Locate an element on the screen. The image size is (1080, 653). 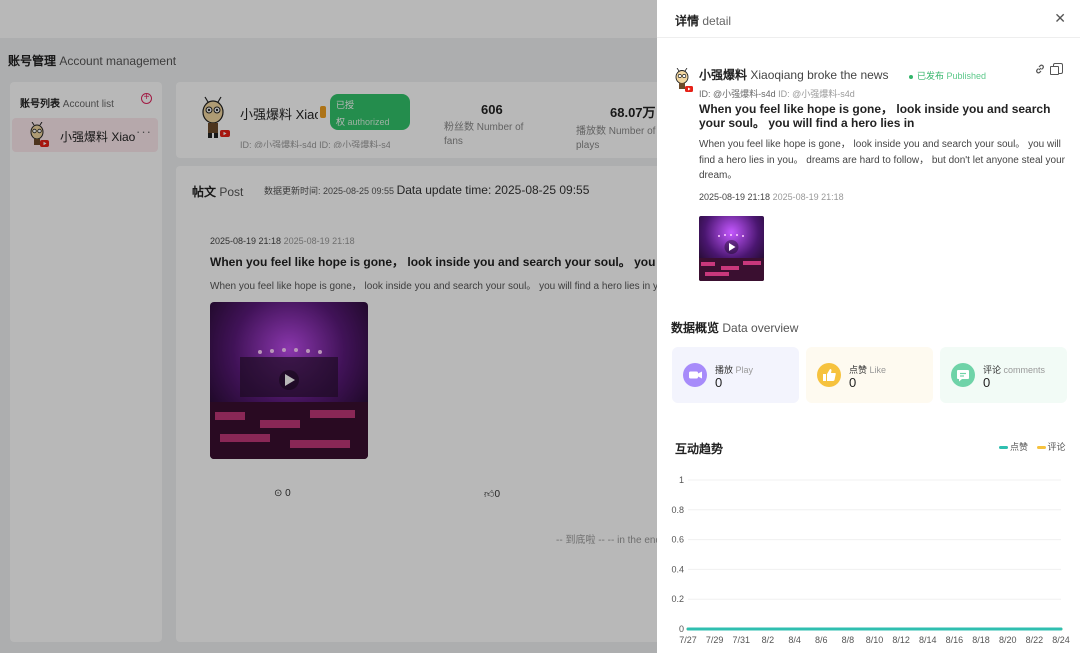
x-tick-label: 8/18 is located at coordinates (981, 640).